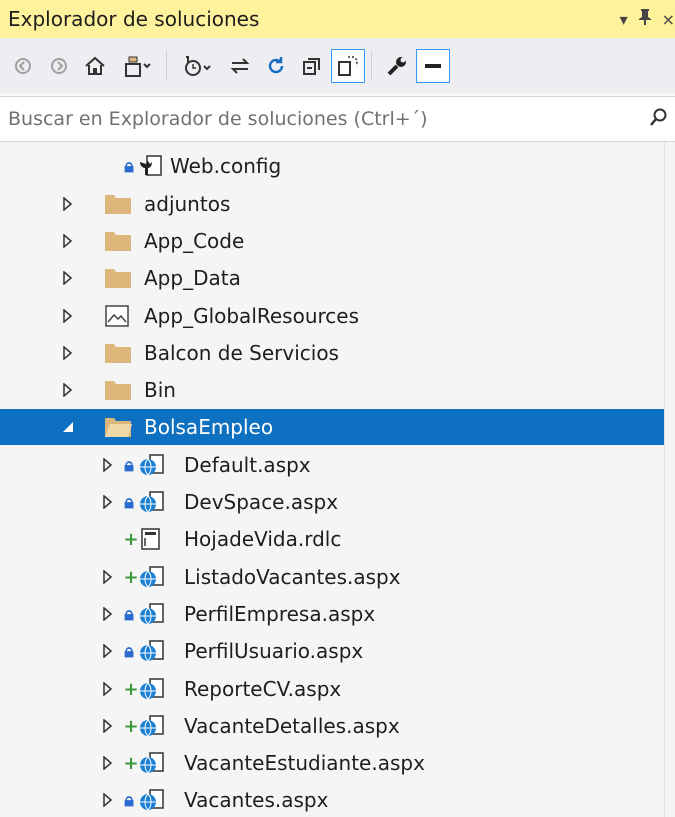 The width and height of the screenshot is (675, 817). What do you see at coordinates (95, 66) in the screenshot?
I see `home-icon` at bounding box center [95, 66].